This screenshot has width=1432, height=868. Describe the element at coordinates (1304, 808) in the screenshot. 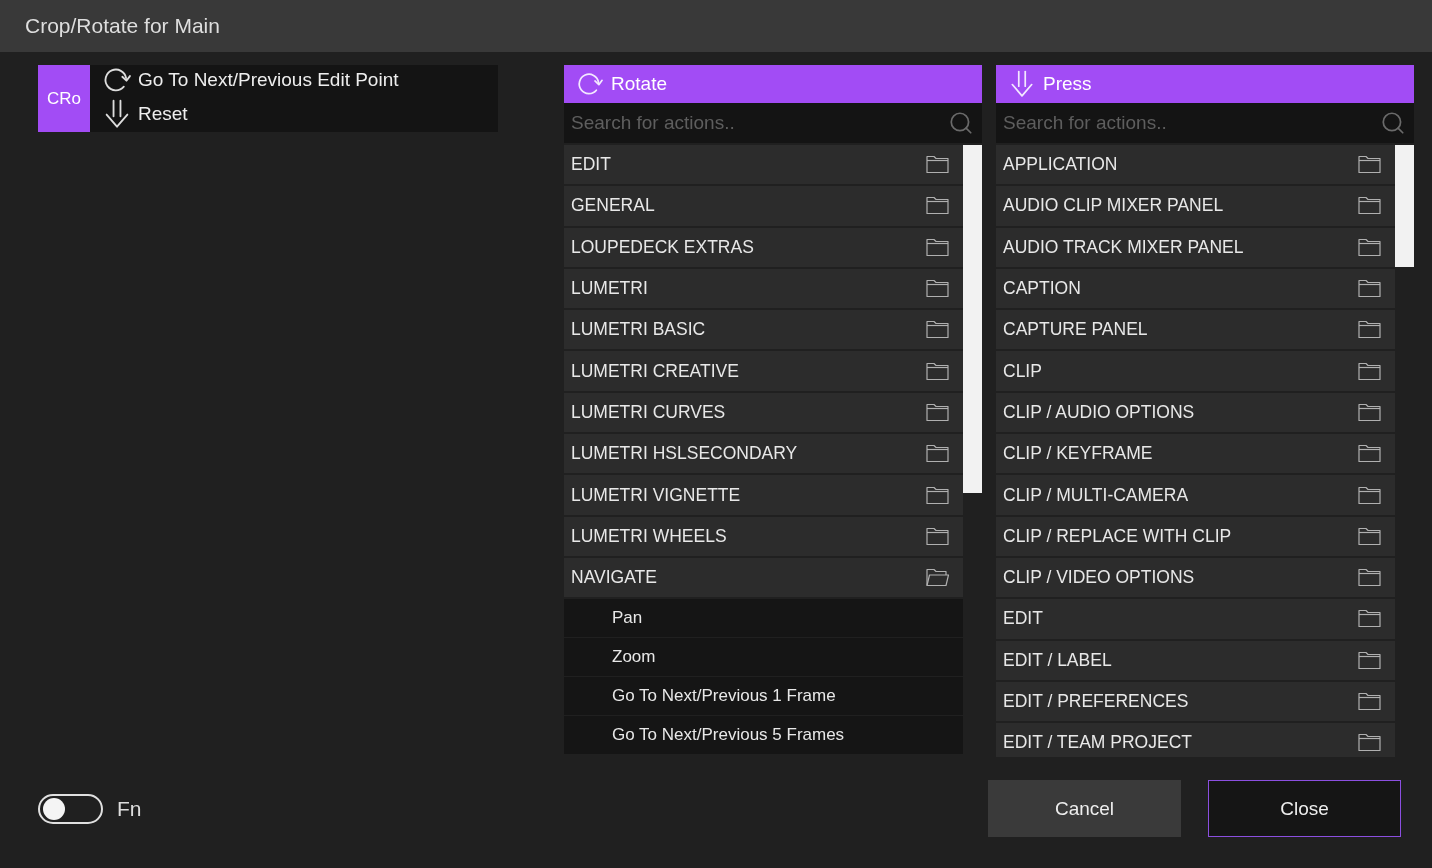

I see `close-button: Close` at that location.